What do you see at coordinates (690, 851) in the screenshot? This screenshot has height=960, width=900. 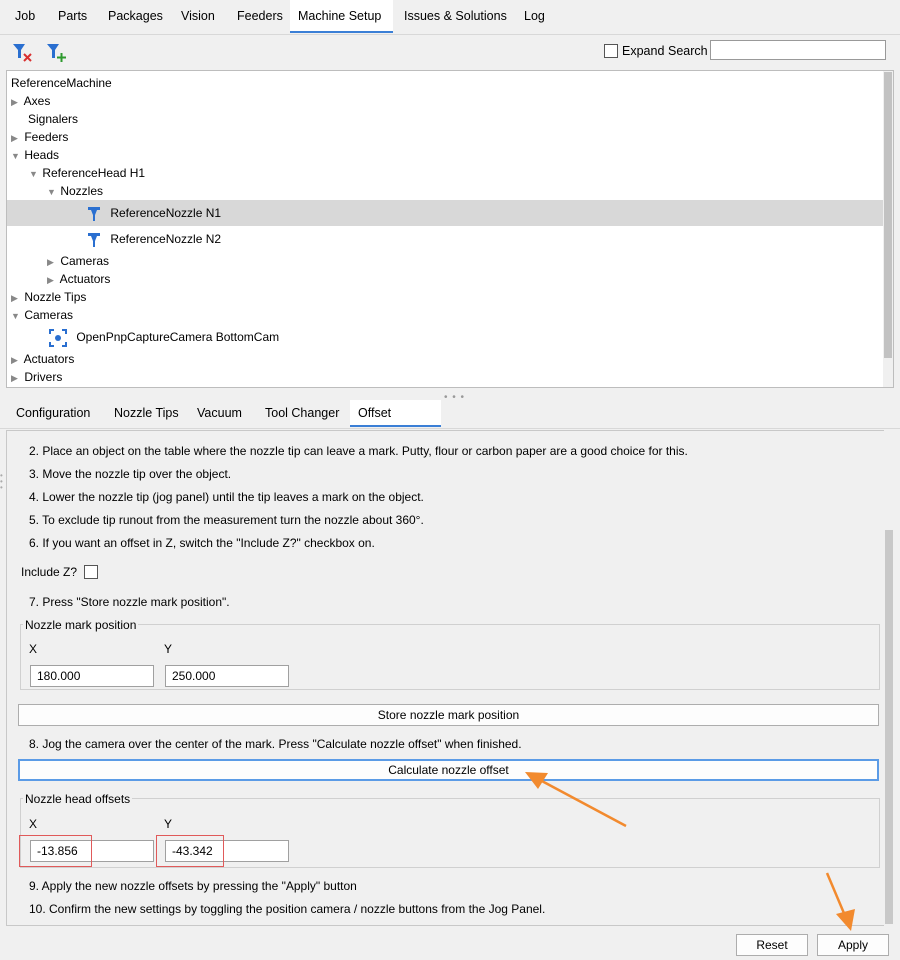 I see `annotation-arrows` at bounding box center [690, 851].